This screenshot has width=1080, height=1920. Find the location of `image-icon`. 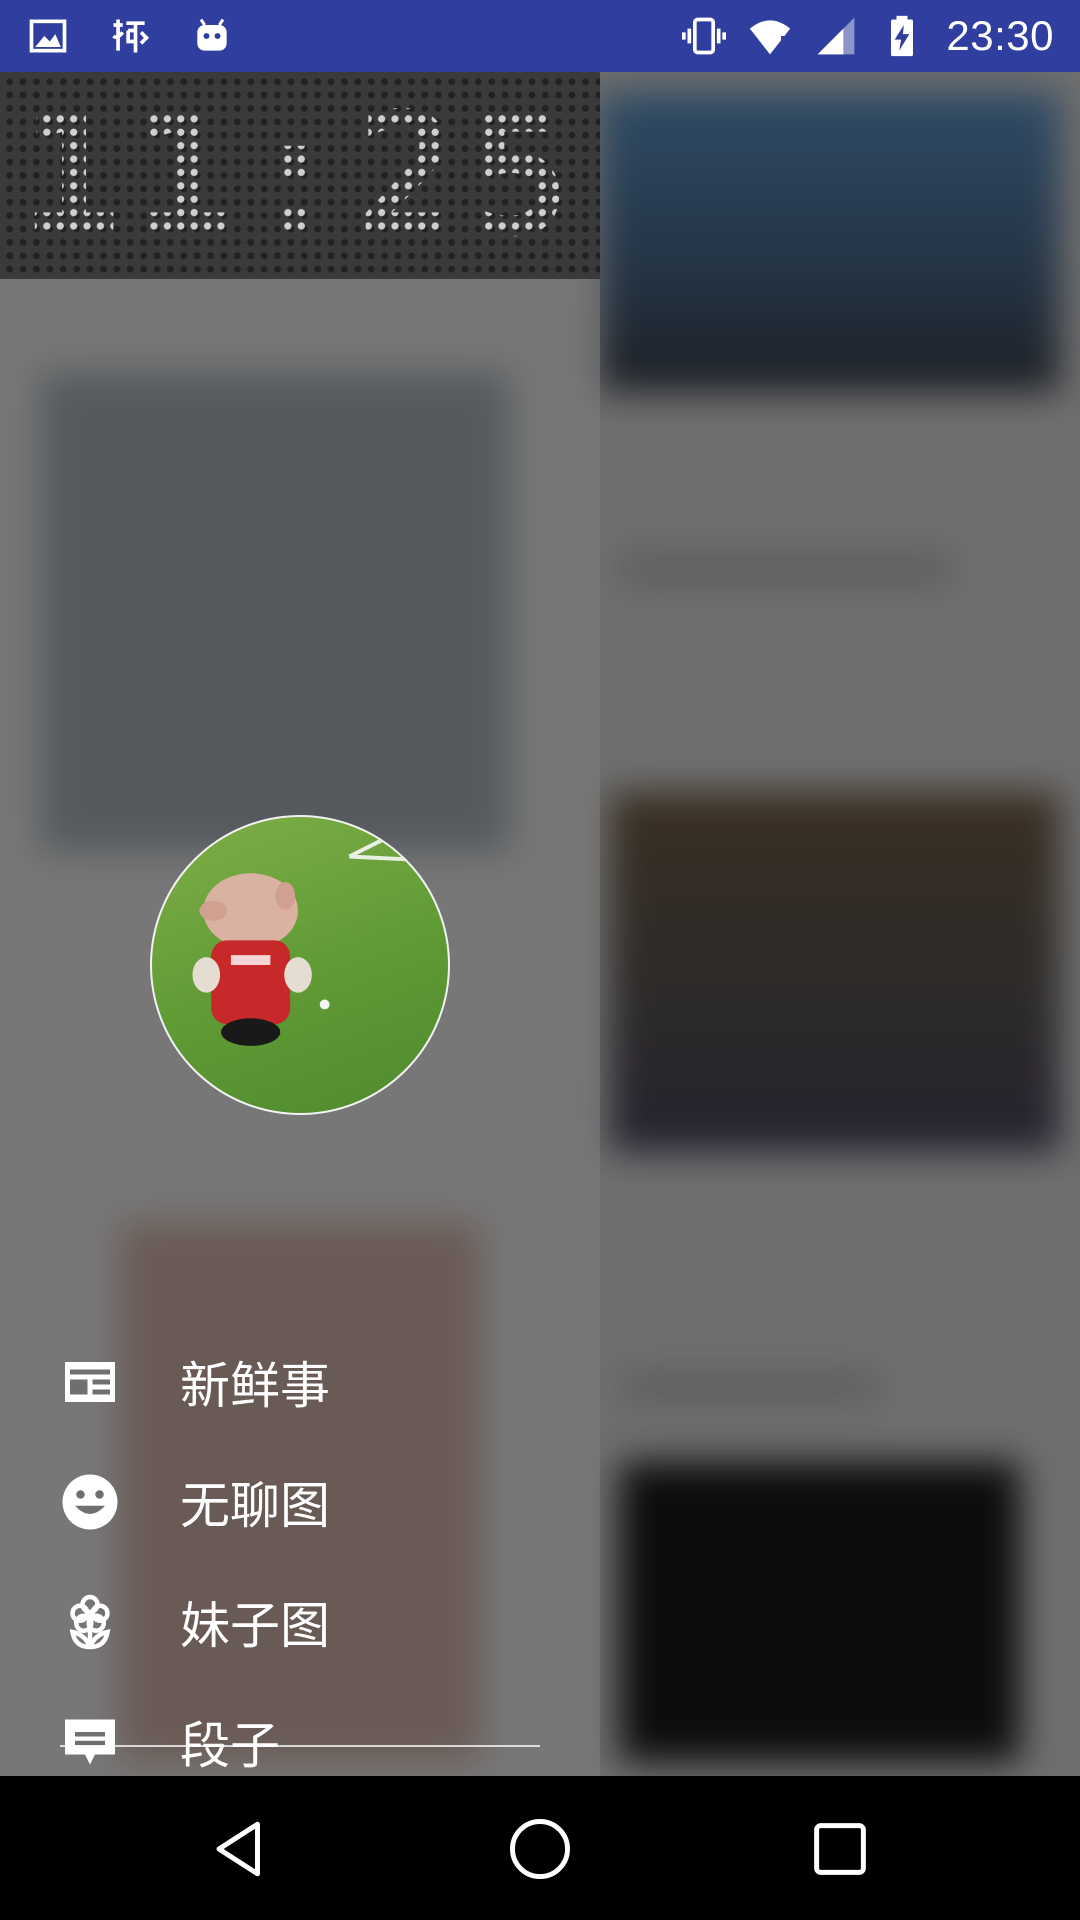

image-icon is located at coordinates (48, 36).